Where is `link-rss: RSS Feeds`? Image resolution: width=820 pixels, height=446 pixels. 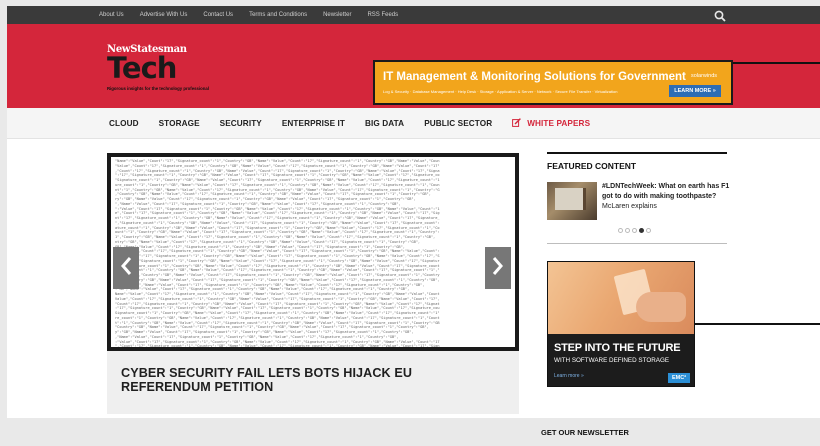
link-rss: RSS Feeds is located at coordinates (382, 15).